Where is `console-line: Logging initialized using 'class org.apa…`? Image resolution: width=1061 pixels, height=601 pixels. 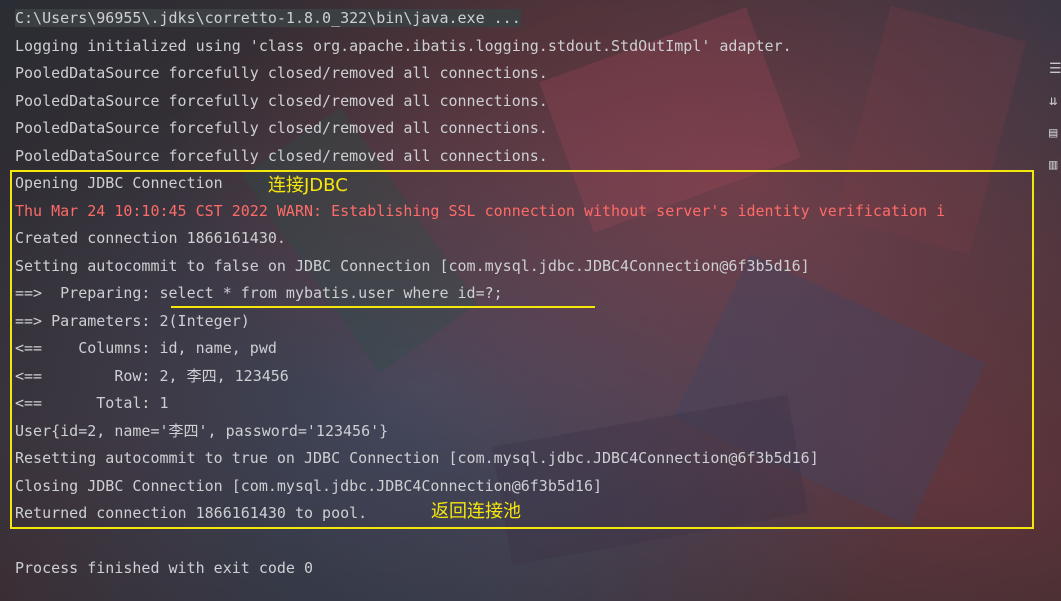
console-line: Logging initialized using 'class org.apa… is located at coordinates (403, 46).